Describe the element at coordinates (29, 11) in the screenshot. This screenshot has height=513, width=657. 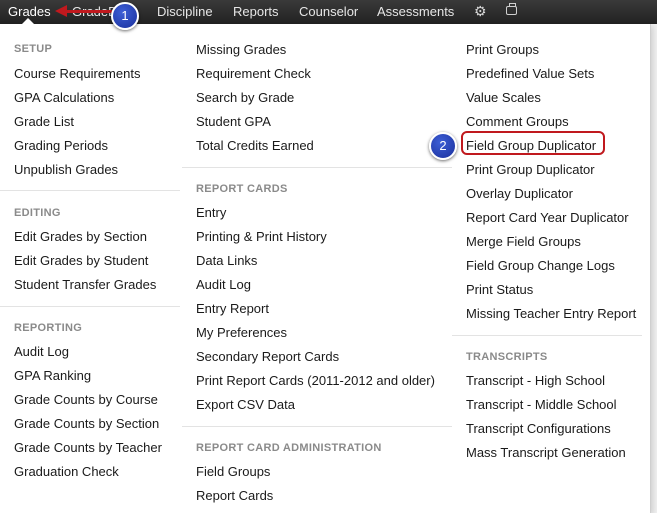
I see `nav-grades: Grades` at that location.